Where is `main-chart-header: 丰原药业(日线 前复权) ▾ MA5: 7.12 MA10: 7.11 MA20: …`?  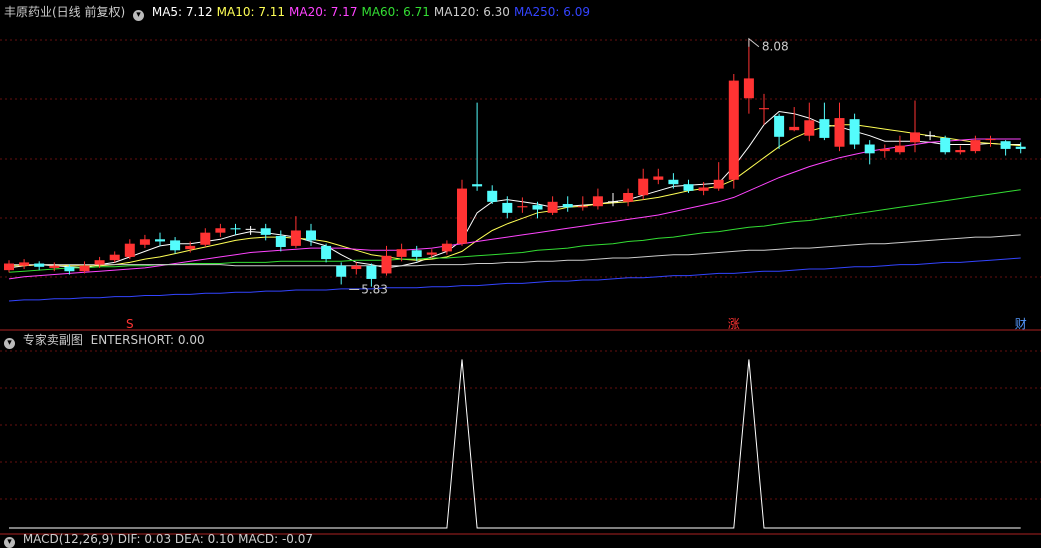
main-chart-header: 丰原药业(日线 前复权) ▾ MA5: 7.12 MA10: 7.11 MA20: … is located at coordinates (301, 12).